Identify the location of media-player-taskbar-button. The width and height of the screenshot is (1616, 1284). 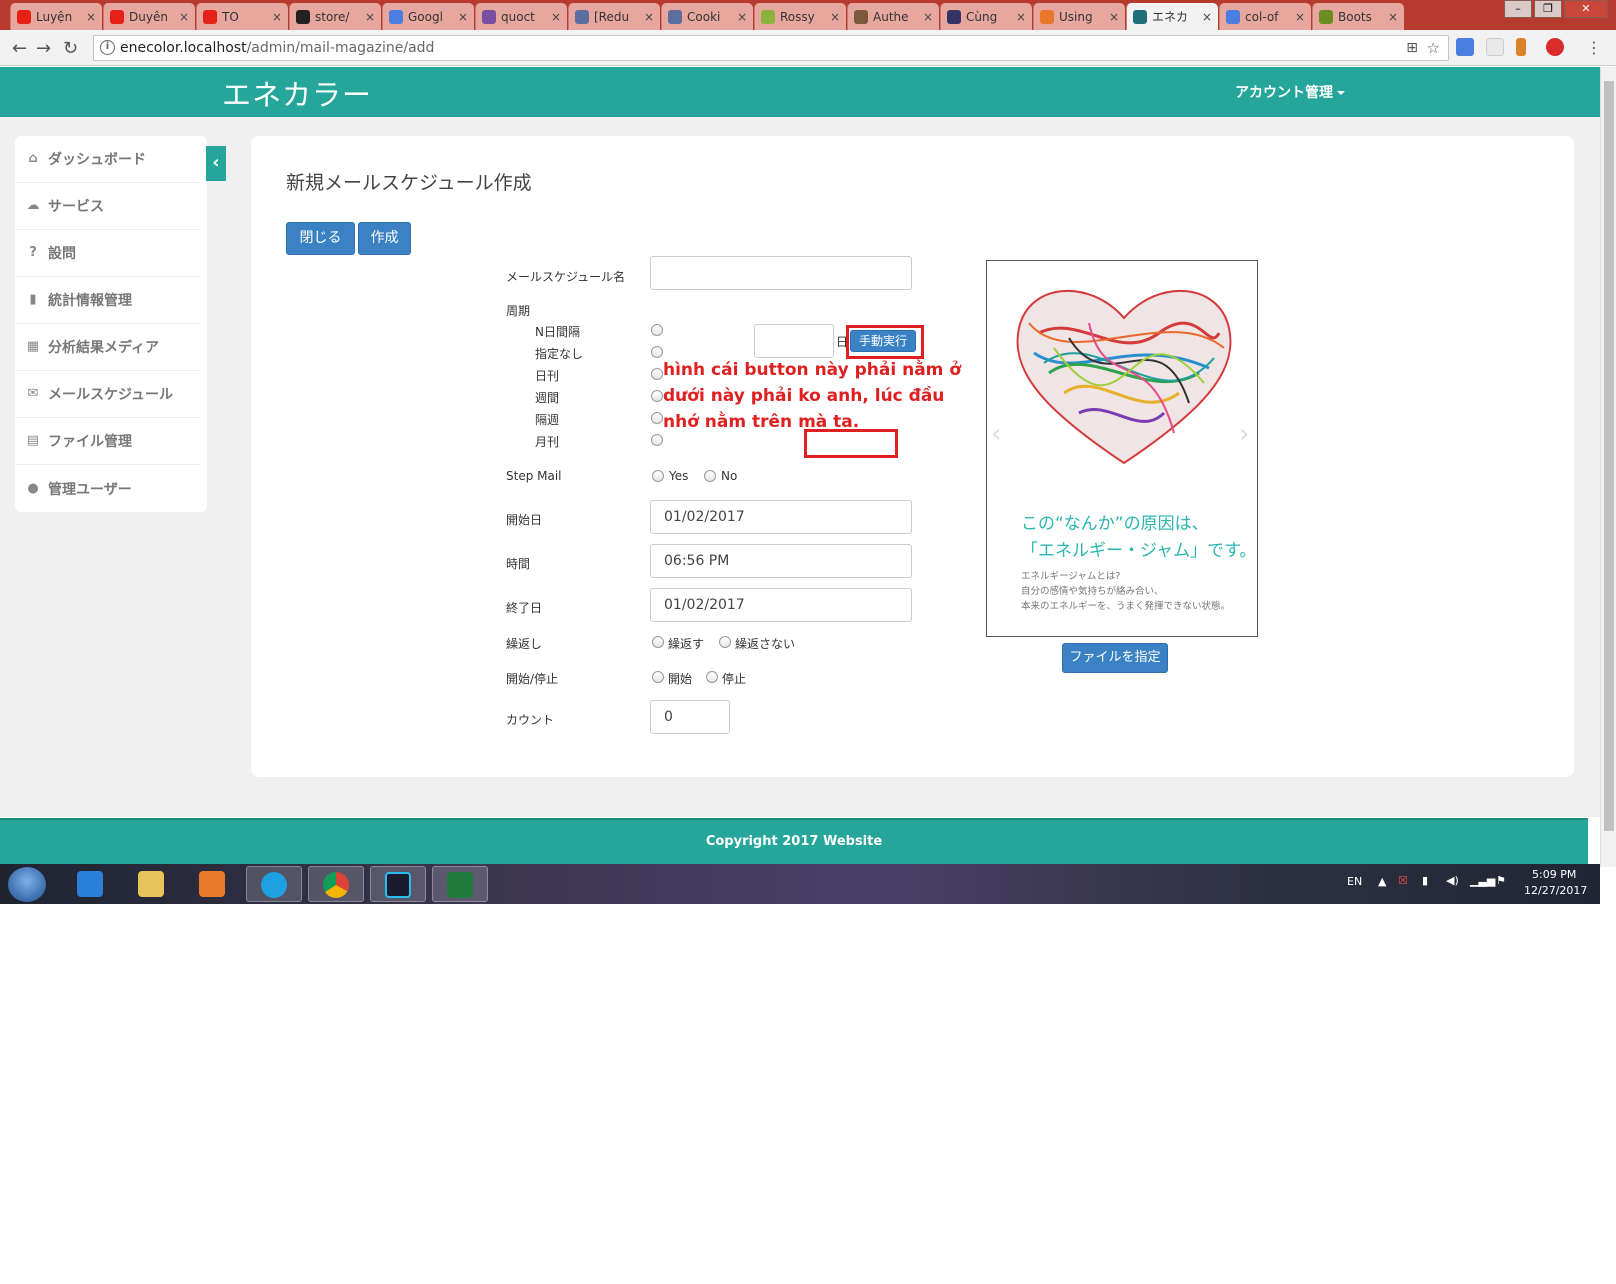
(213, 884).